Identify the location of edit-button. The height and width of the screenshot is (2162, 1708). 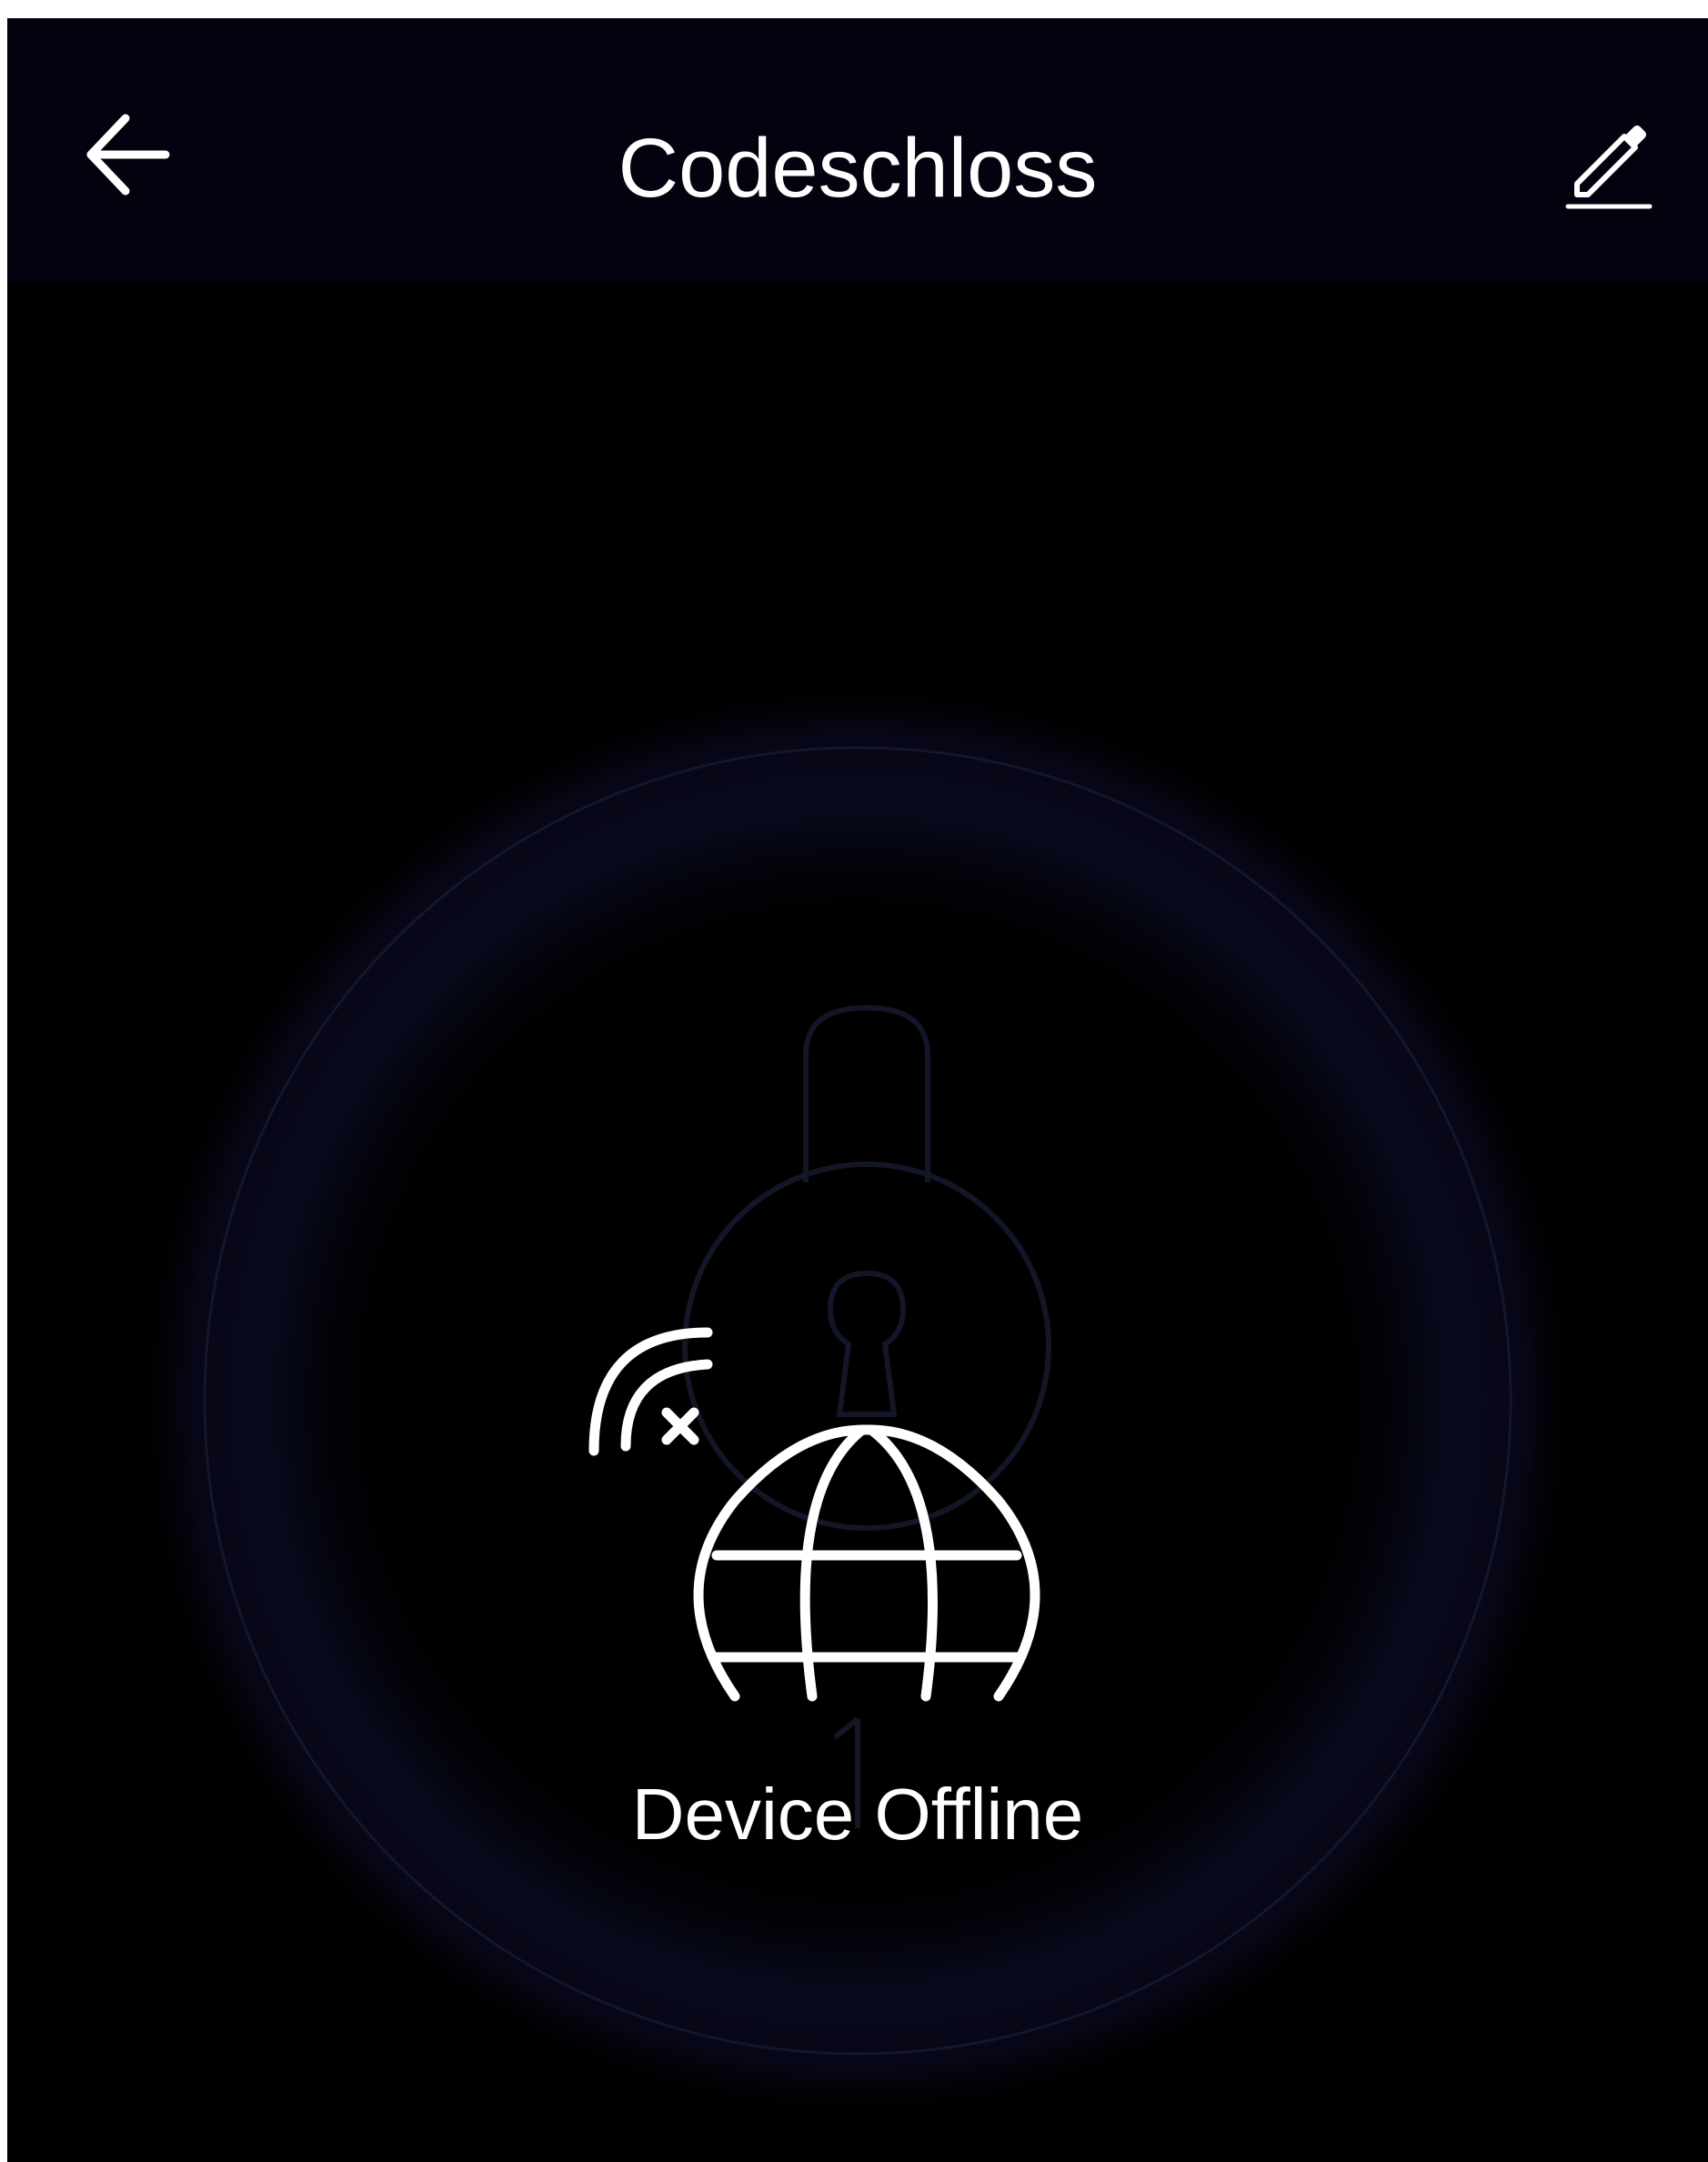
(1608, 163).